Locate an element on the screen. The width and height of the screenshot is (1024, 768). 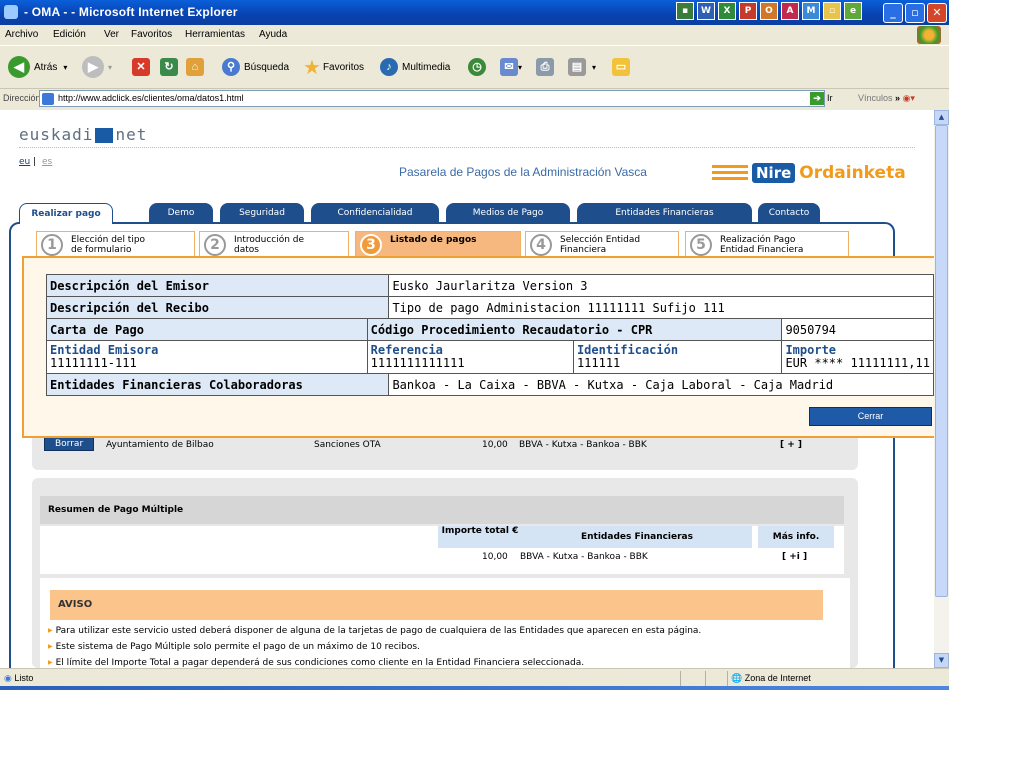
history-button: ◷ is located at coordinates (477, 67).